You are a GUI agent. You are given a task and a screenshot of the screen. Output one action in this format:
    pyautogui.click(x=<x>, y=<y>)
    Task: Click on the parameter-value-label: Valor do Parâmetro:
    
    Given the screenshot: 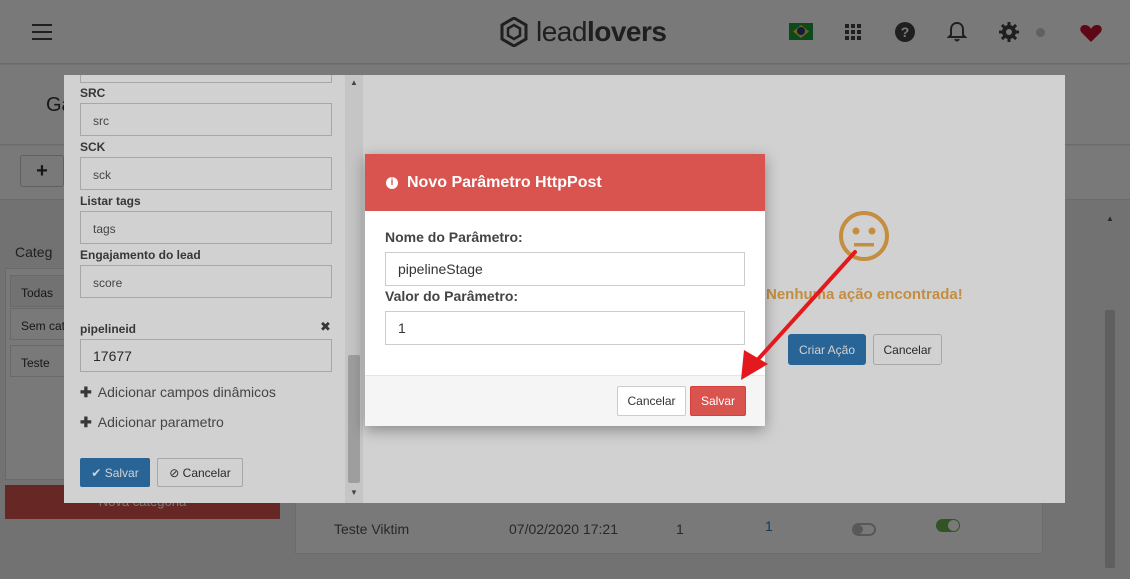 What is the action you would take?
    pyautogui.click(x=452, y=296)
    